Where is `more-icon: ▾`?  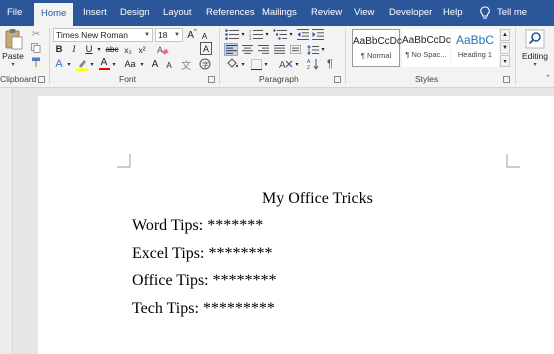 more-icon: ▾ is located at coordinates (505, 61).